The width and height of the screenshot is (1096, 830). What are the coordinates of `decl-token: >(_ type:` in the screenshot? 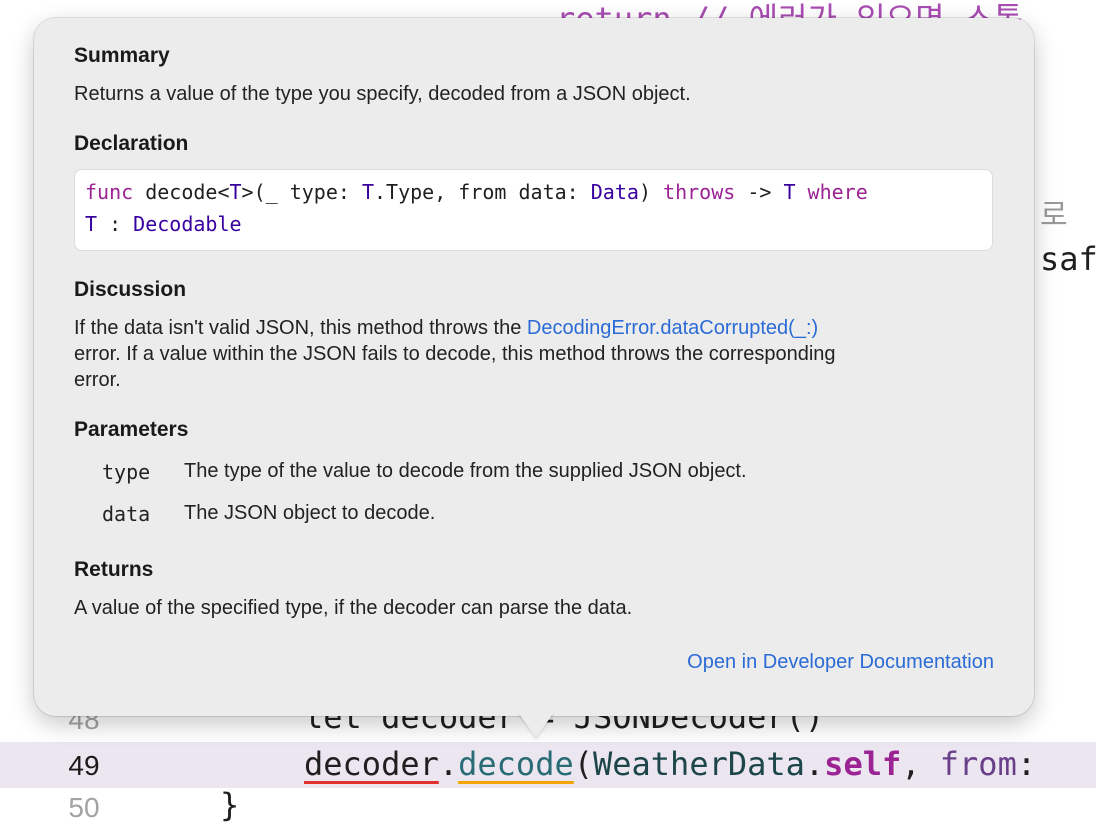 It's located at (301, 192).